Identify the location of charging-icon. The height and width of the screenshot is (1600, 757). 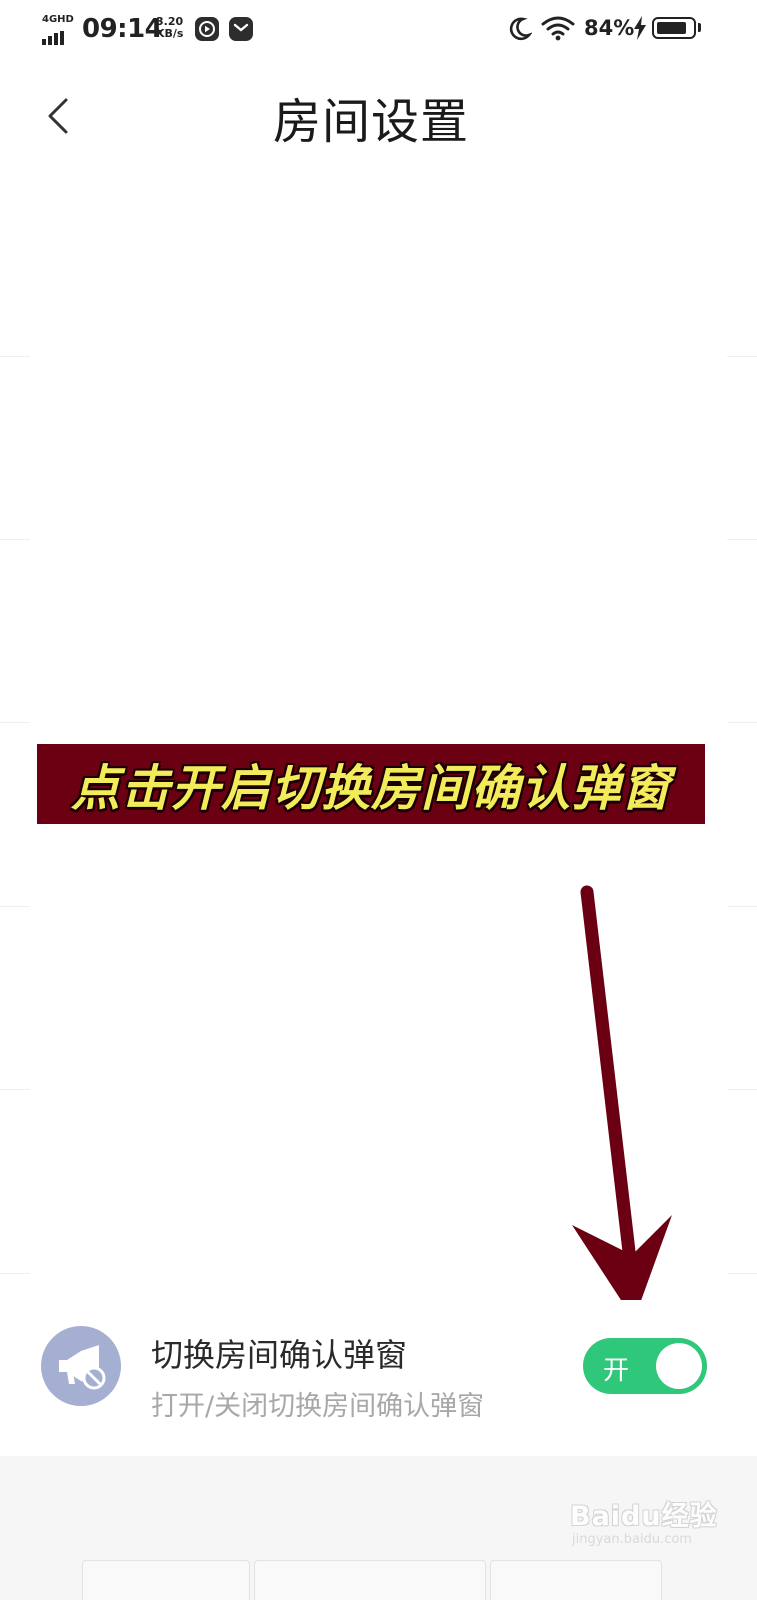
(640, 28).